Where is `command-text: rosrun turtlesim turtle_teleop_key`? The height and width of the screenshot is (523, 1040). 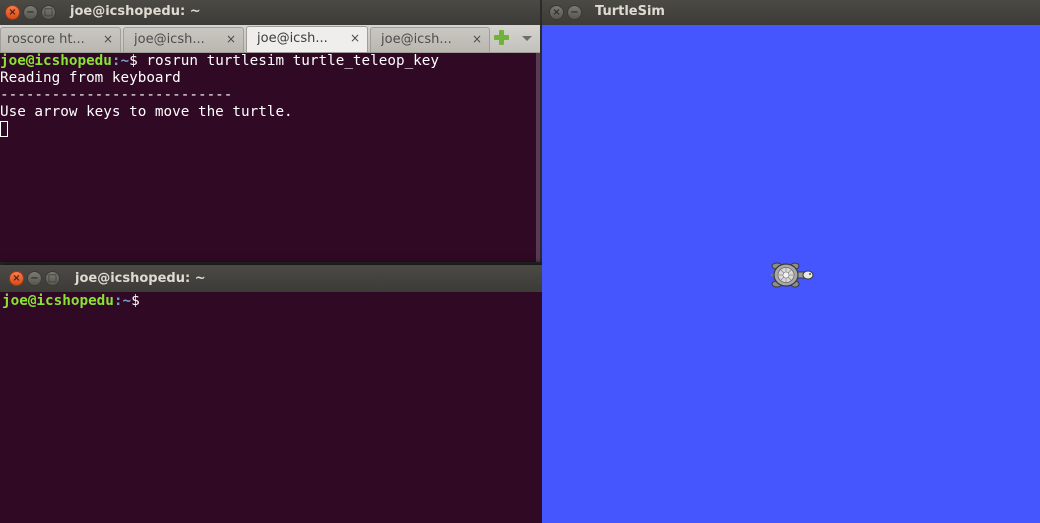
command-text: rosrun turtlesim turtle_teleop_key is located at coordinates (292, 61).